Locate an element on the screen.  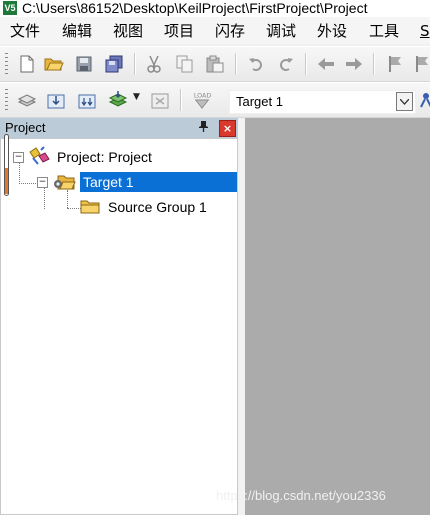
keil-logo-icon: V5 is located at coordinates (10, 8).